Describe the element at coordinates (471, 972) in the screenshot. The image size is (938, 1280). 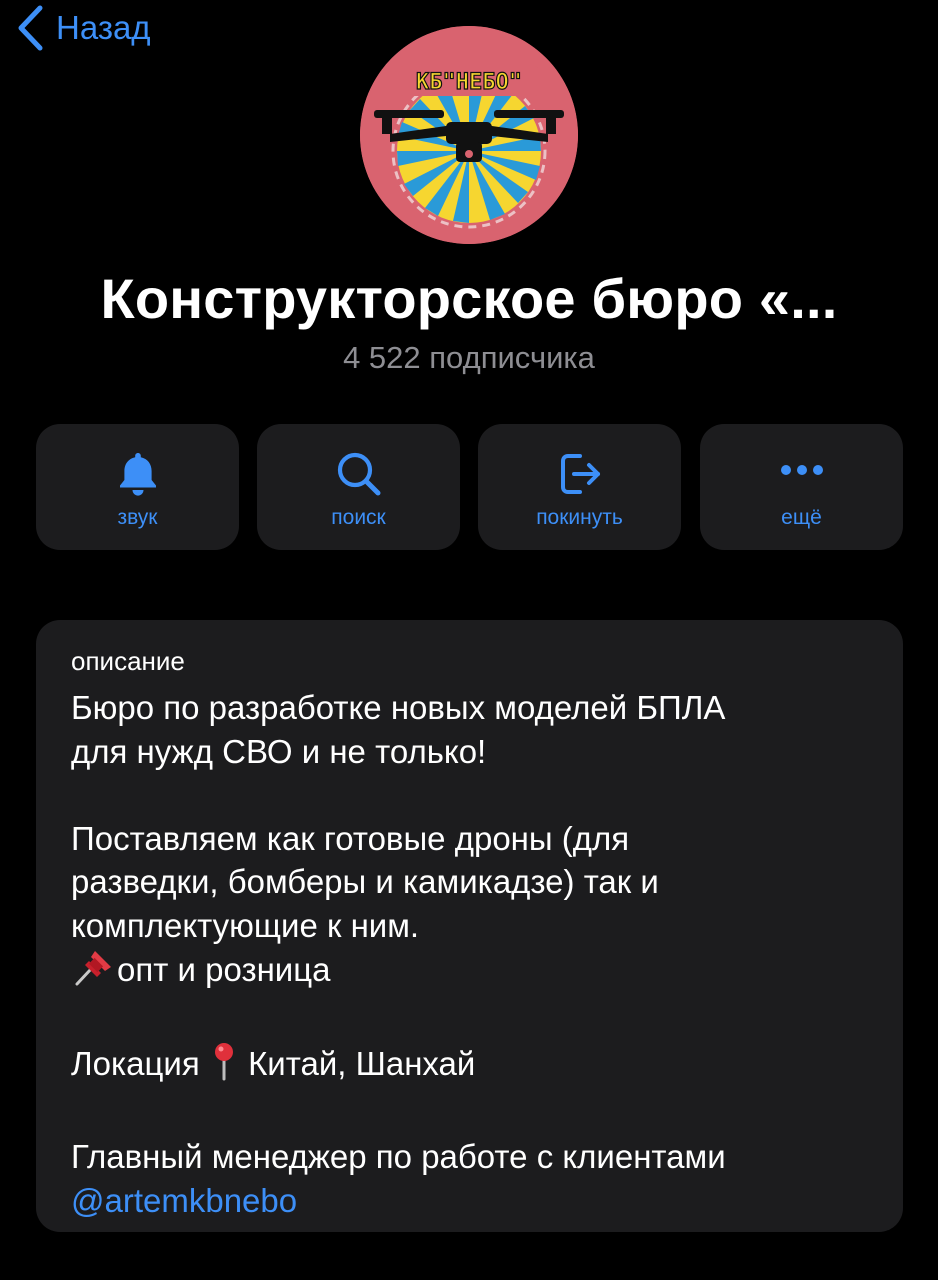
I see `description-line: опт и розница` at that location.